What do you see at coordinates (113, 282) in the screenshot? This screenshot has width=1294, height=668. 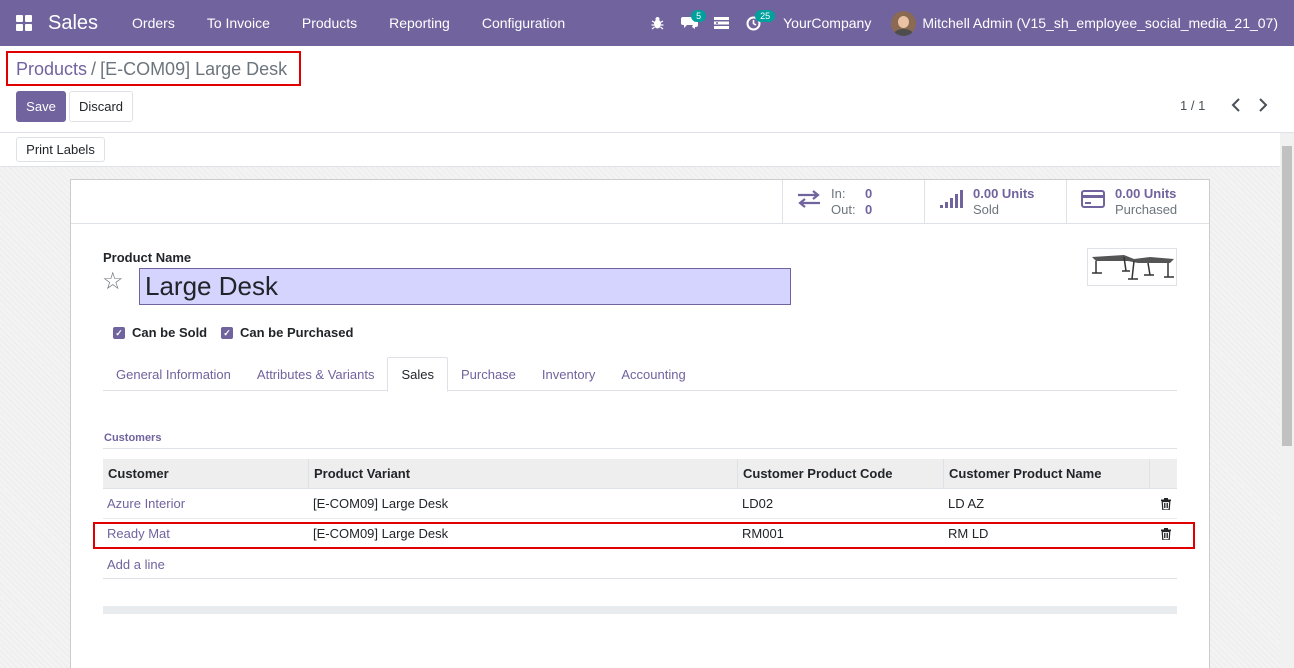 I see `favorite-star-icon: ☆` at bounding box center [113, 282].